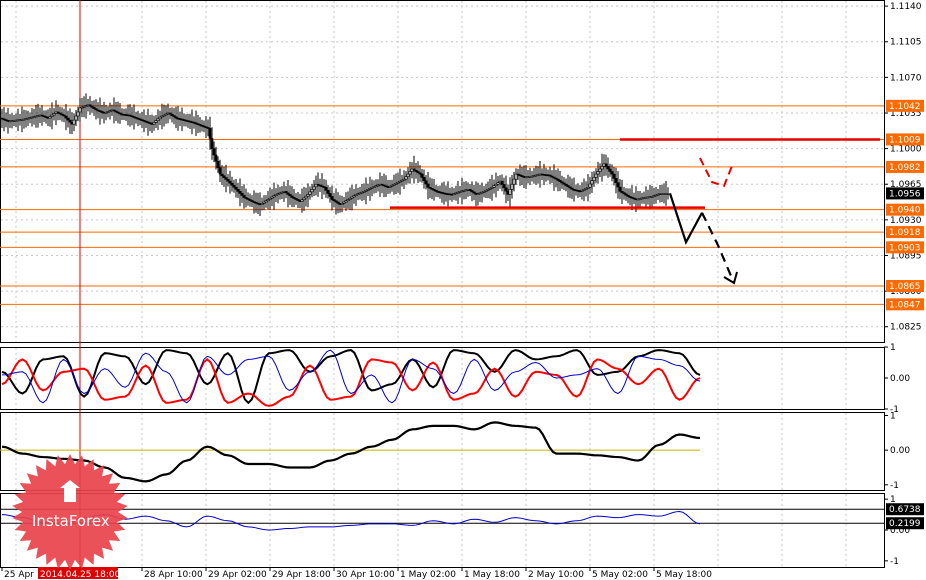 Image resolution: width=926 pixels, height=580 pixels. I want to click on instaforex-logo: InstaForex, so click(70, 512).